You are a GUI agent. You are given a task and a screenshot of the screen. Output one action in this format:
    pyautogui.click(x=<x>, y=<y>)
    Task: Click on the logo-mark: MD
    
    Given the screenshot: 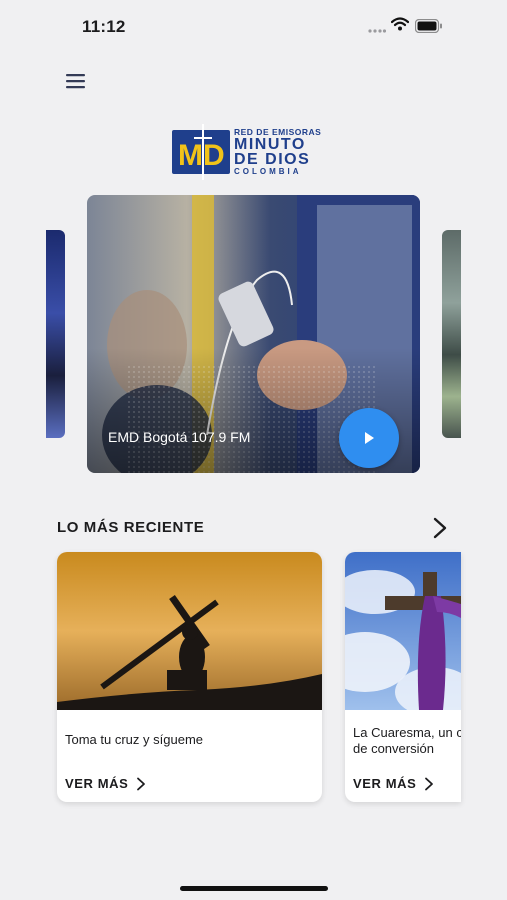 What is the action you would take?
    pyautogui.click(x=201, y=152)
    